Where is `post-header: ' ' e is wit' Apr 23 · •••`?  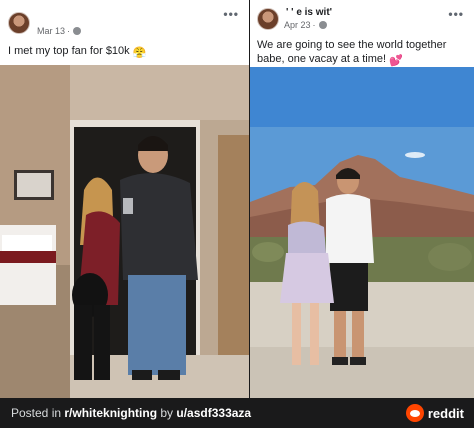 post-header: ' ' e is wit' Apr 23 · ••• is located at coordinates (362, 18).